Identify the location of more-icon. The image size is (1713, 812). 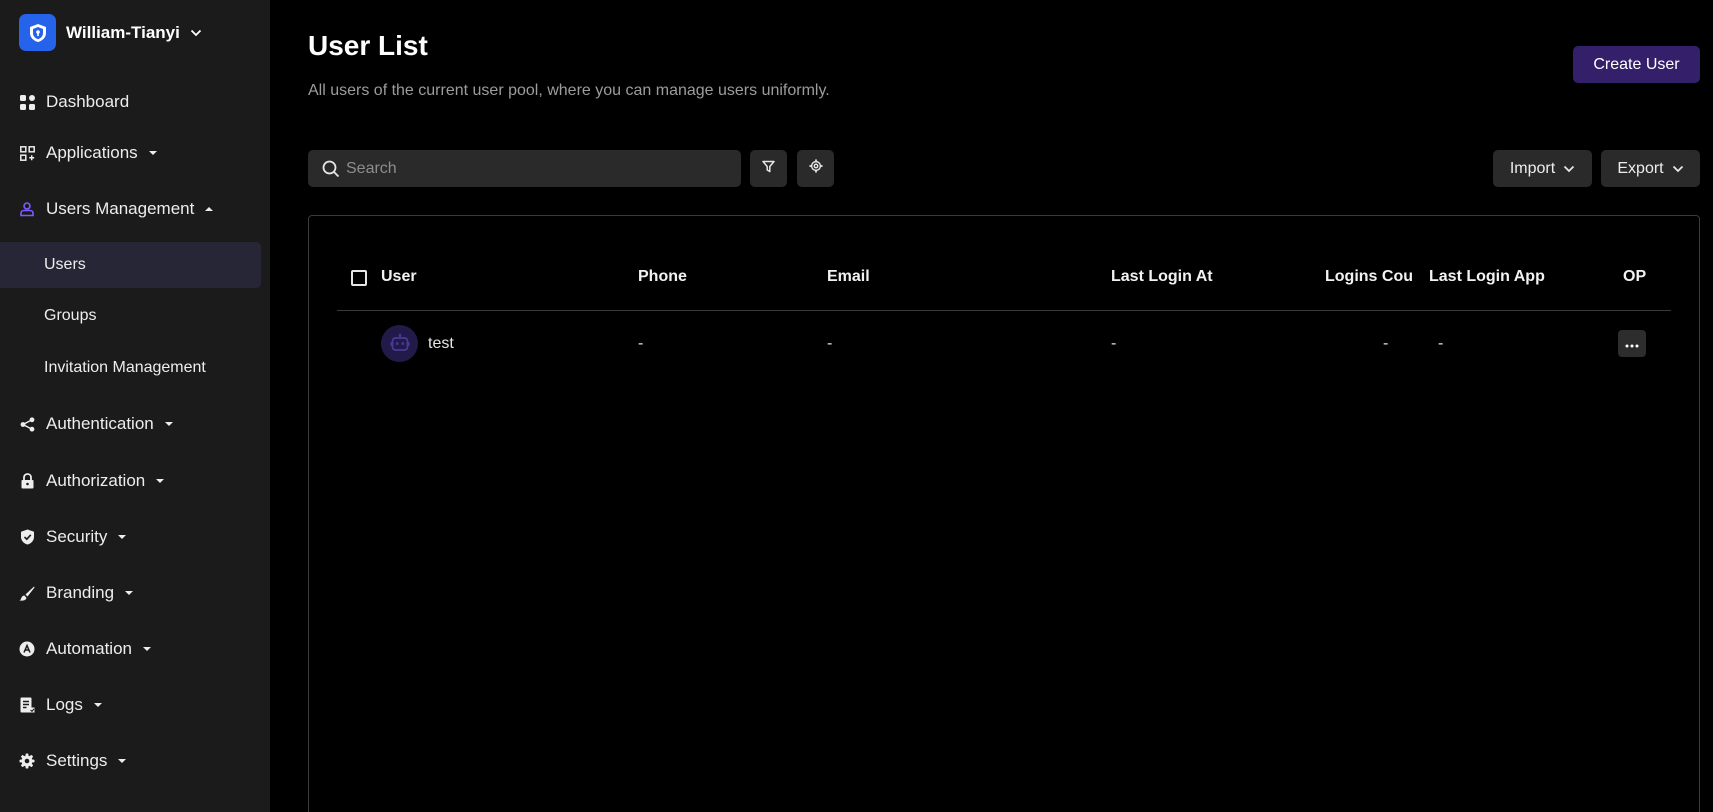
(1632, 344).